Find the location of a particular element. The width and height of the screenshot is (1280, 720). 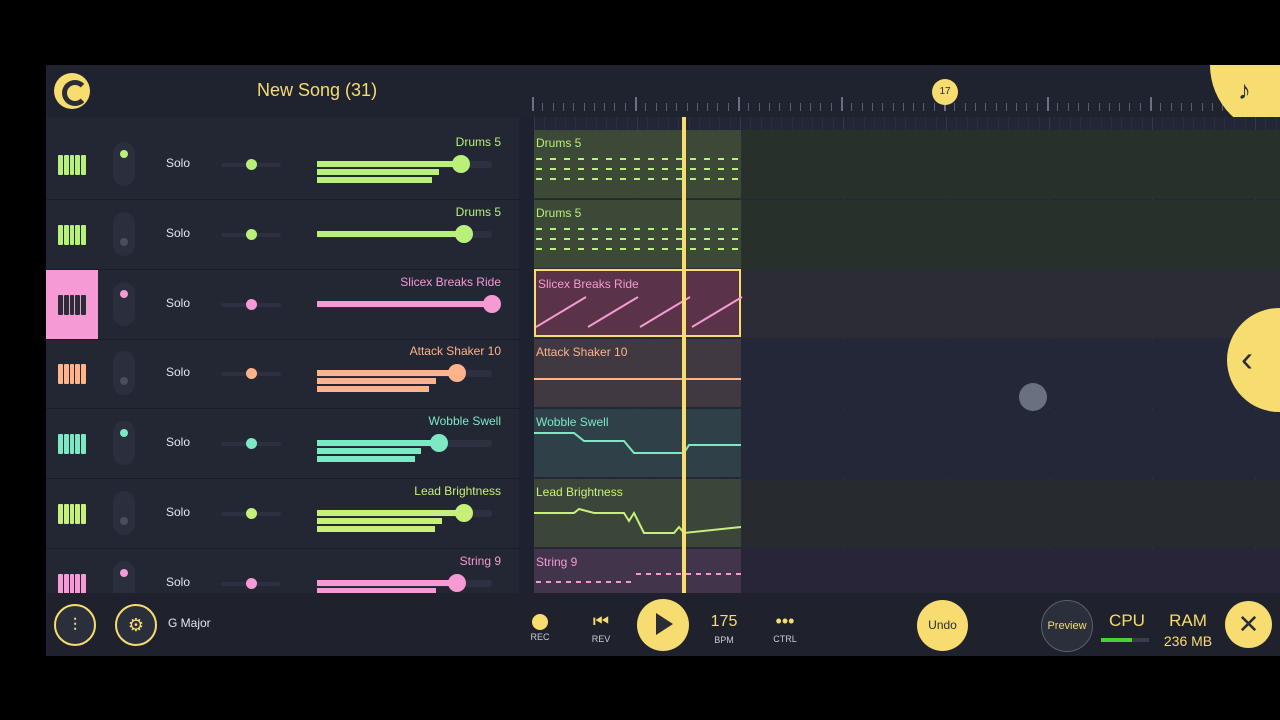

pattern-clip: Attack Shaker 10 is located at coordinates (637, 373).